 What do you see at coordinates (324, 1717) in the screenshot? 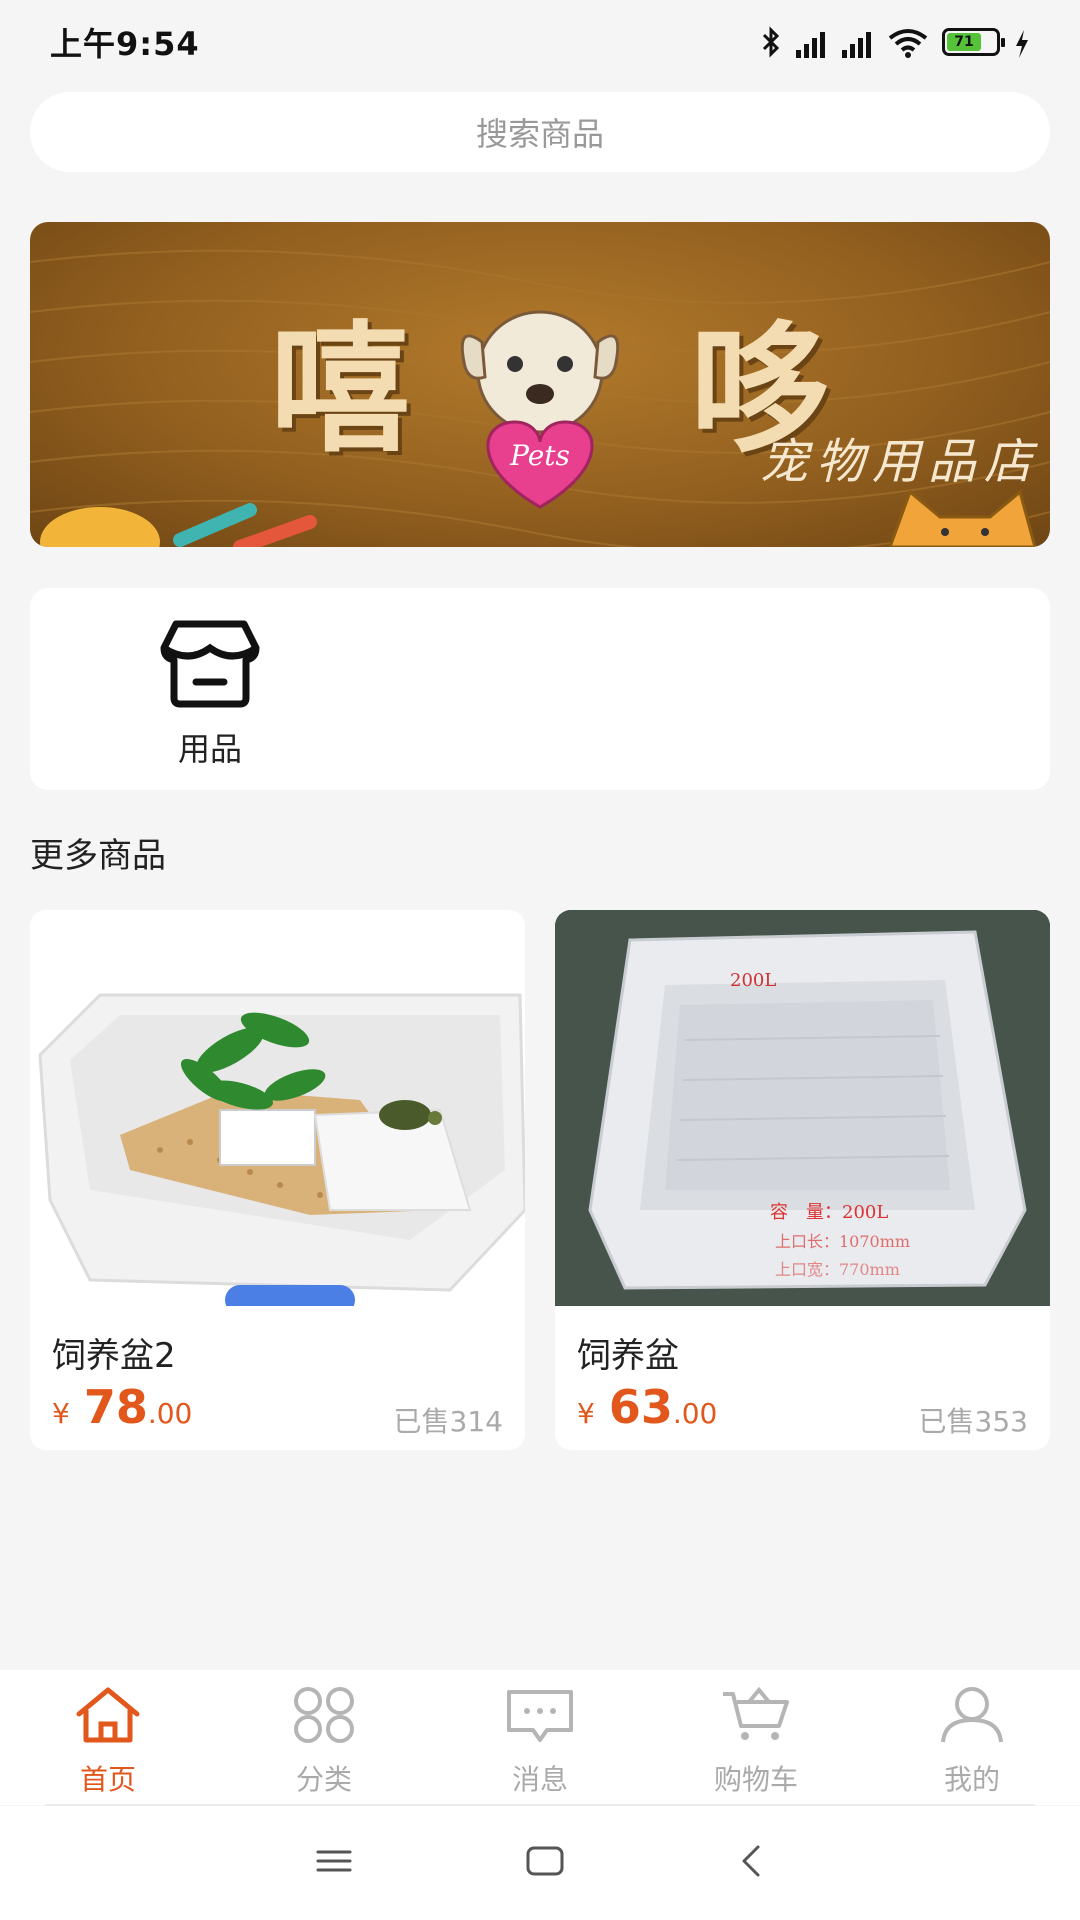
I see `grid-icon` at bounding box center [324, 1717].